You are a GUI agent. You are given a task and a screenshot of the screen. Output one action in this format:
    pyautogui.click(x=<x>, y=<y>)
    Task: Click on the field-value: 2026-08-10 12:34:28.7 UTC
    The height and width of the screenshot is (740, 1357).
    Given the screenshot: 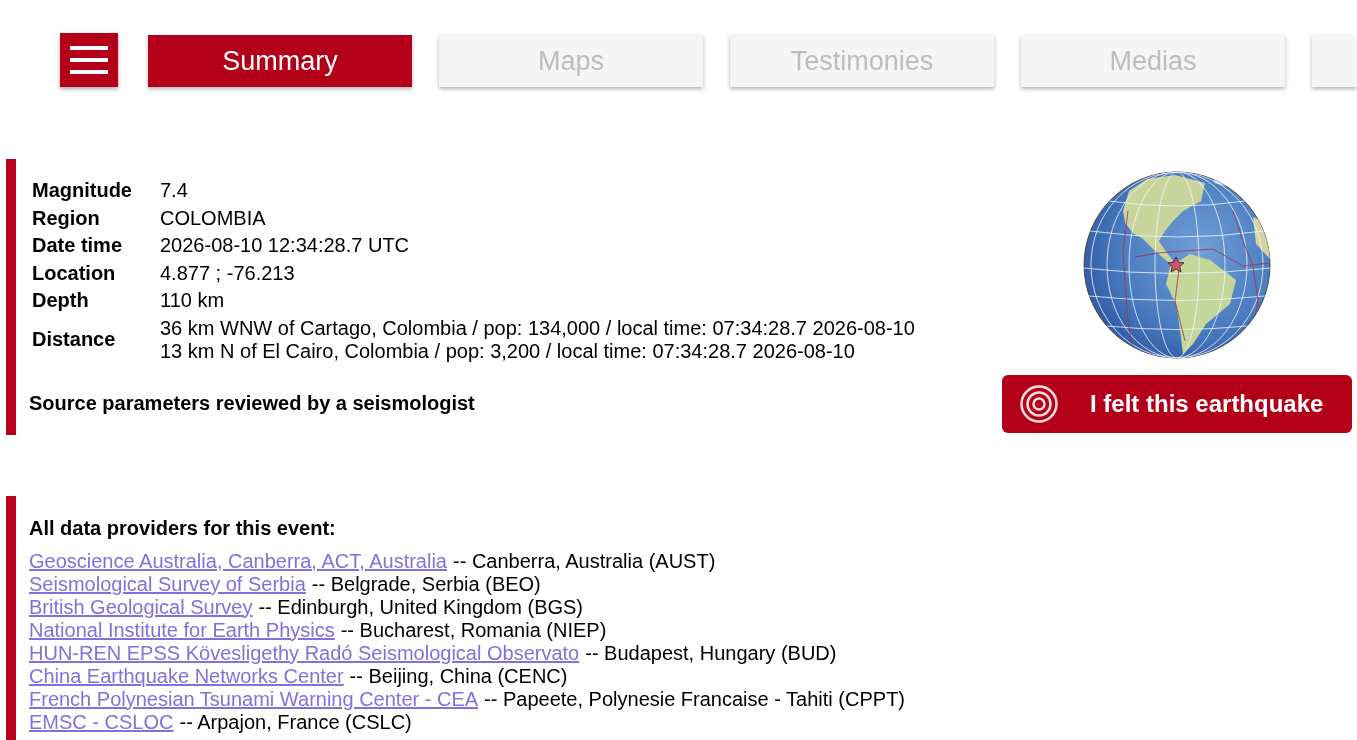 What is the action you would take?
    pyautogui.click(x=285, y=245)
    